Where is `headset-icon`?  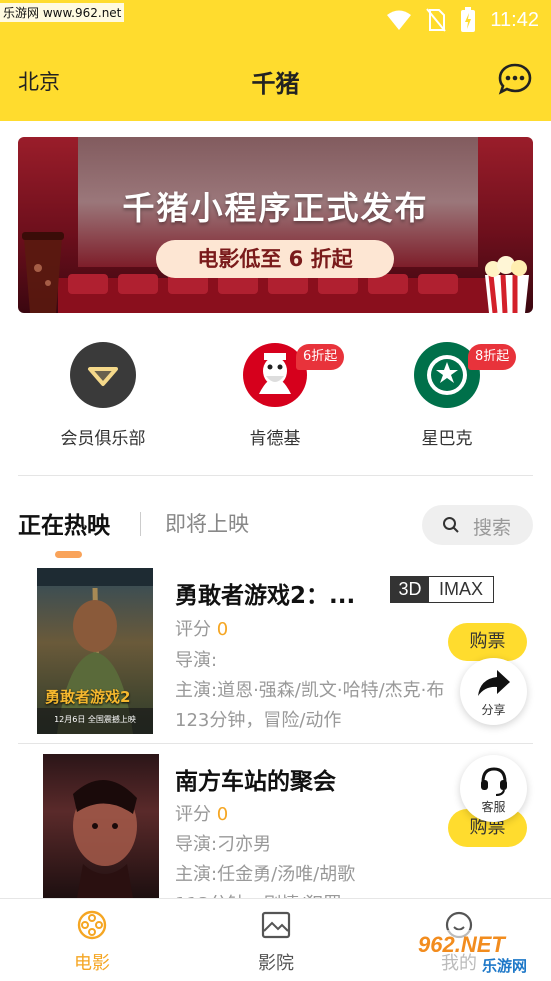 headset-icon is located at coordinates (494, 781).